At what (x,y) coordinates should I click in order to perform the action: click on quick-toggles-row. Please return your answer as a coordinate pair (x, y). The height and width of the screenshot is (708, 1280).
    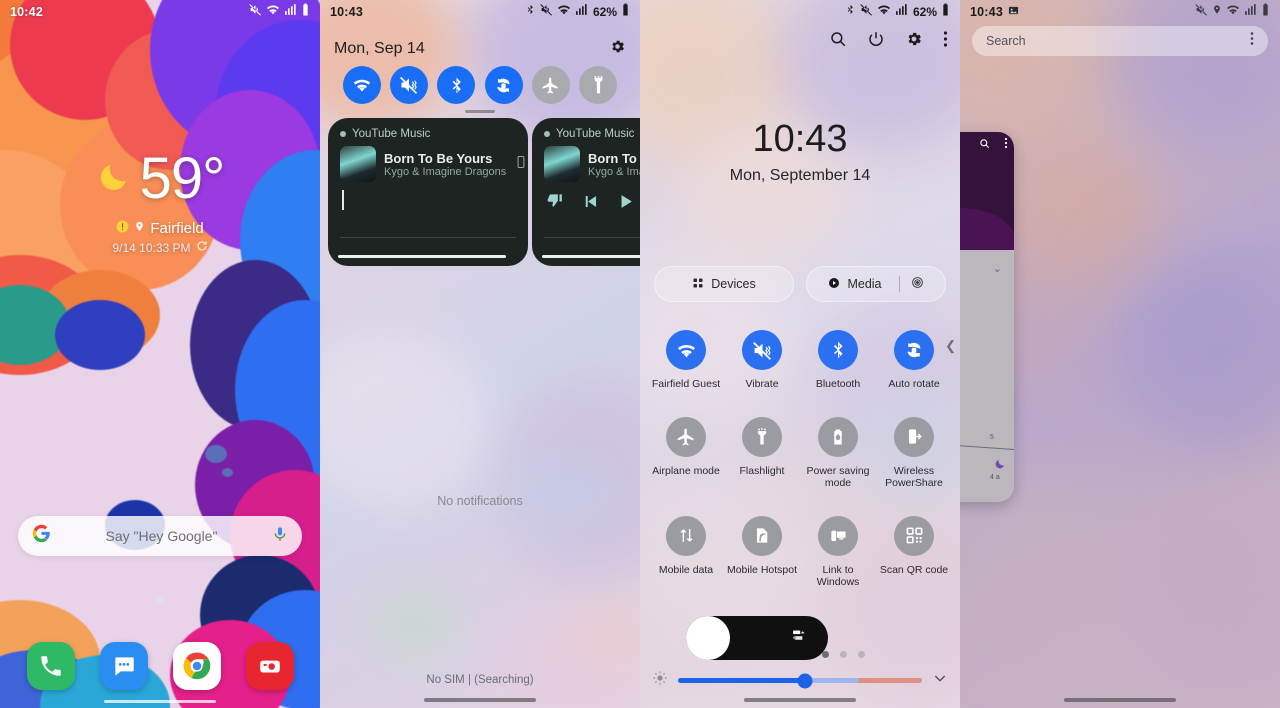
    Looking at the image, I should click on (480, 85).